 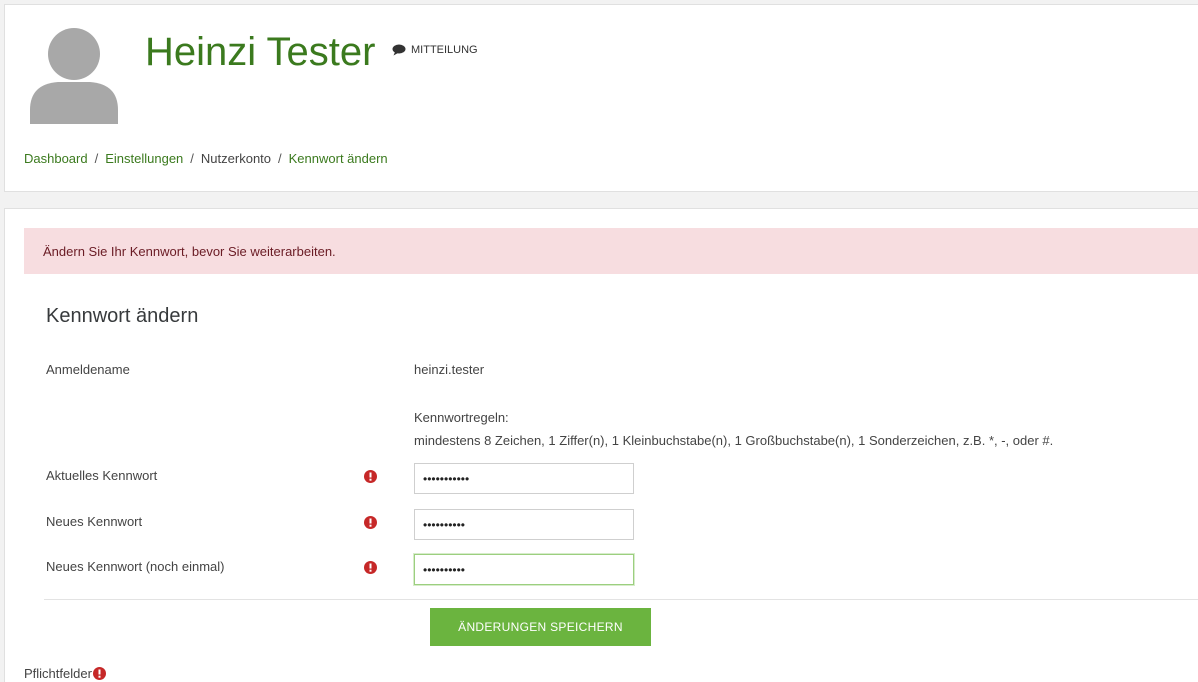 What do you see at coordinates (524, 478) in the screenshot?
I see `current-password-input` at bounding box center [524, 478].